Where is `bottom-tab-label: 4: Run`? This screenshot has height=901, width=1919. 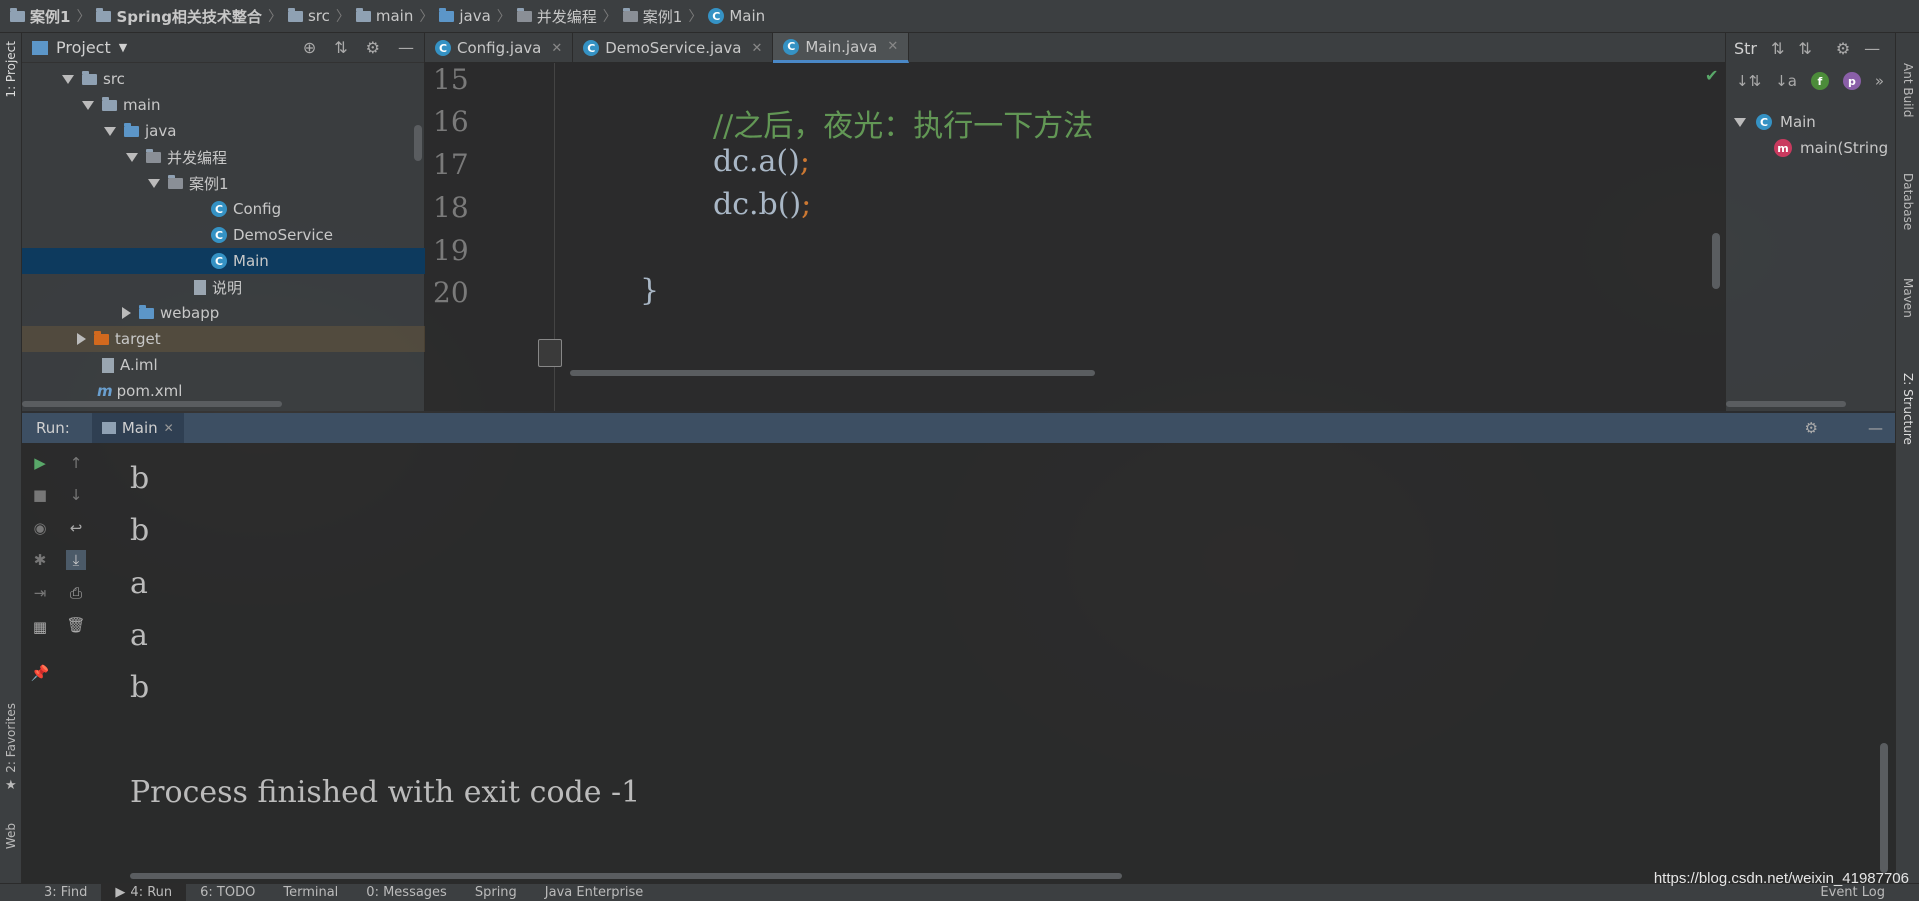
bottom-tab-label: 4: Run is located at coordinates (151, 892).